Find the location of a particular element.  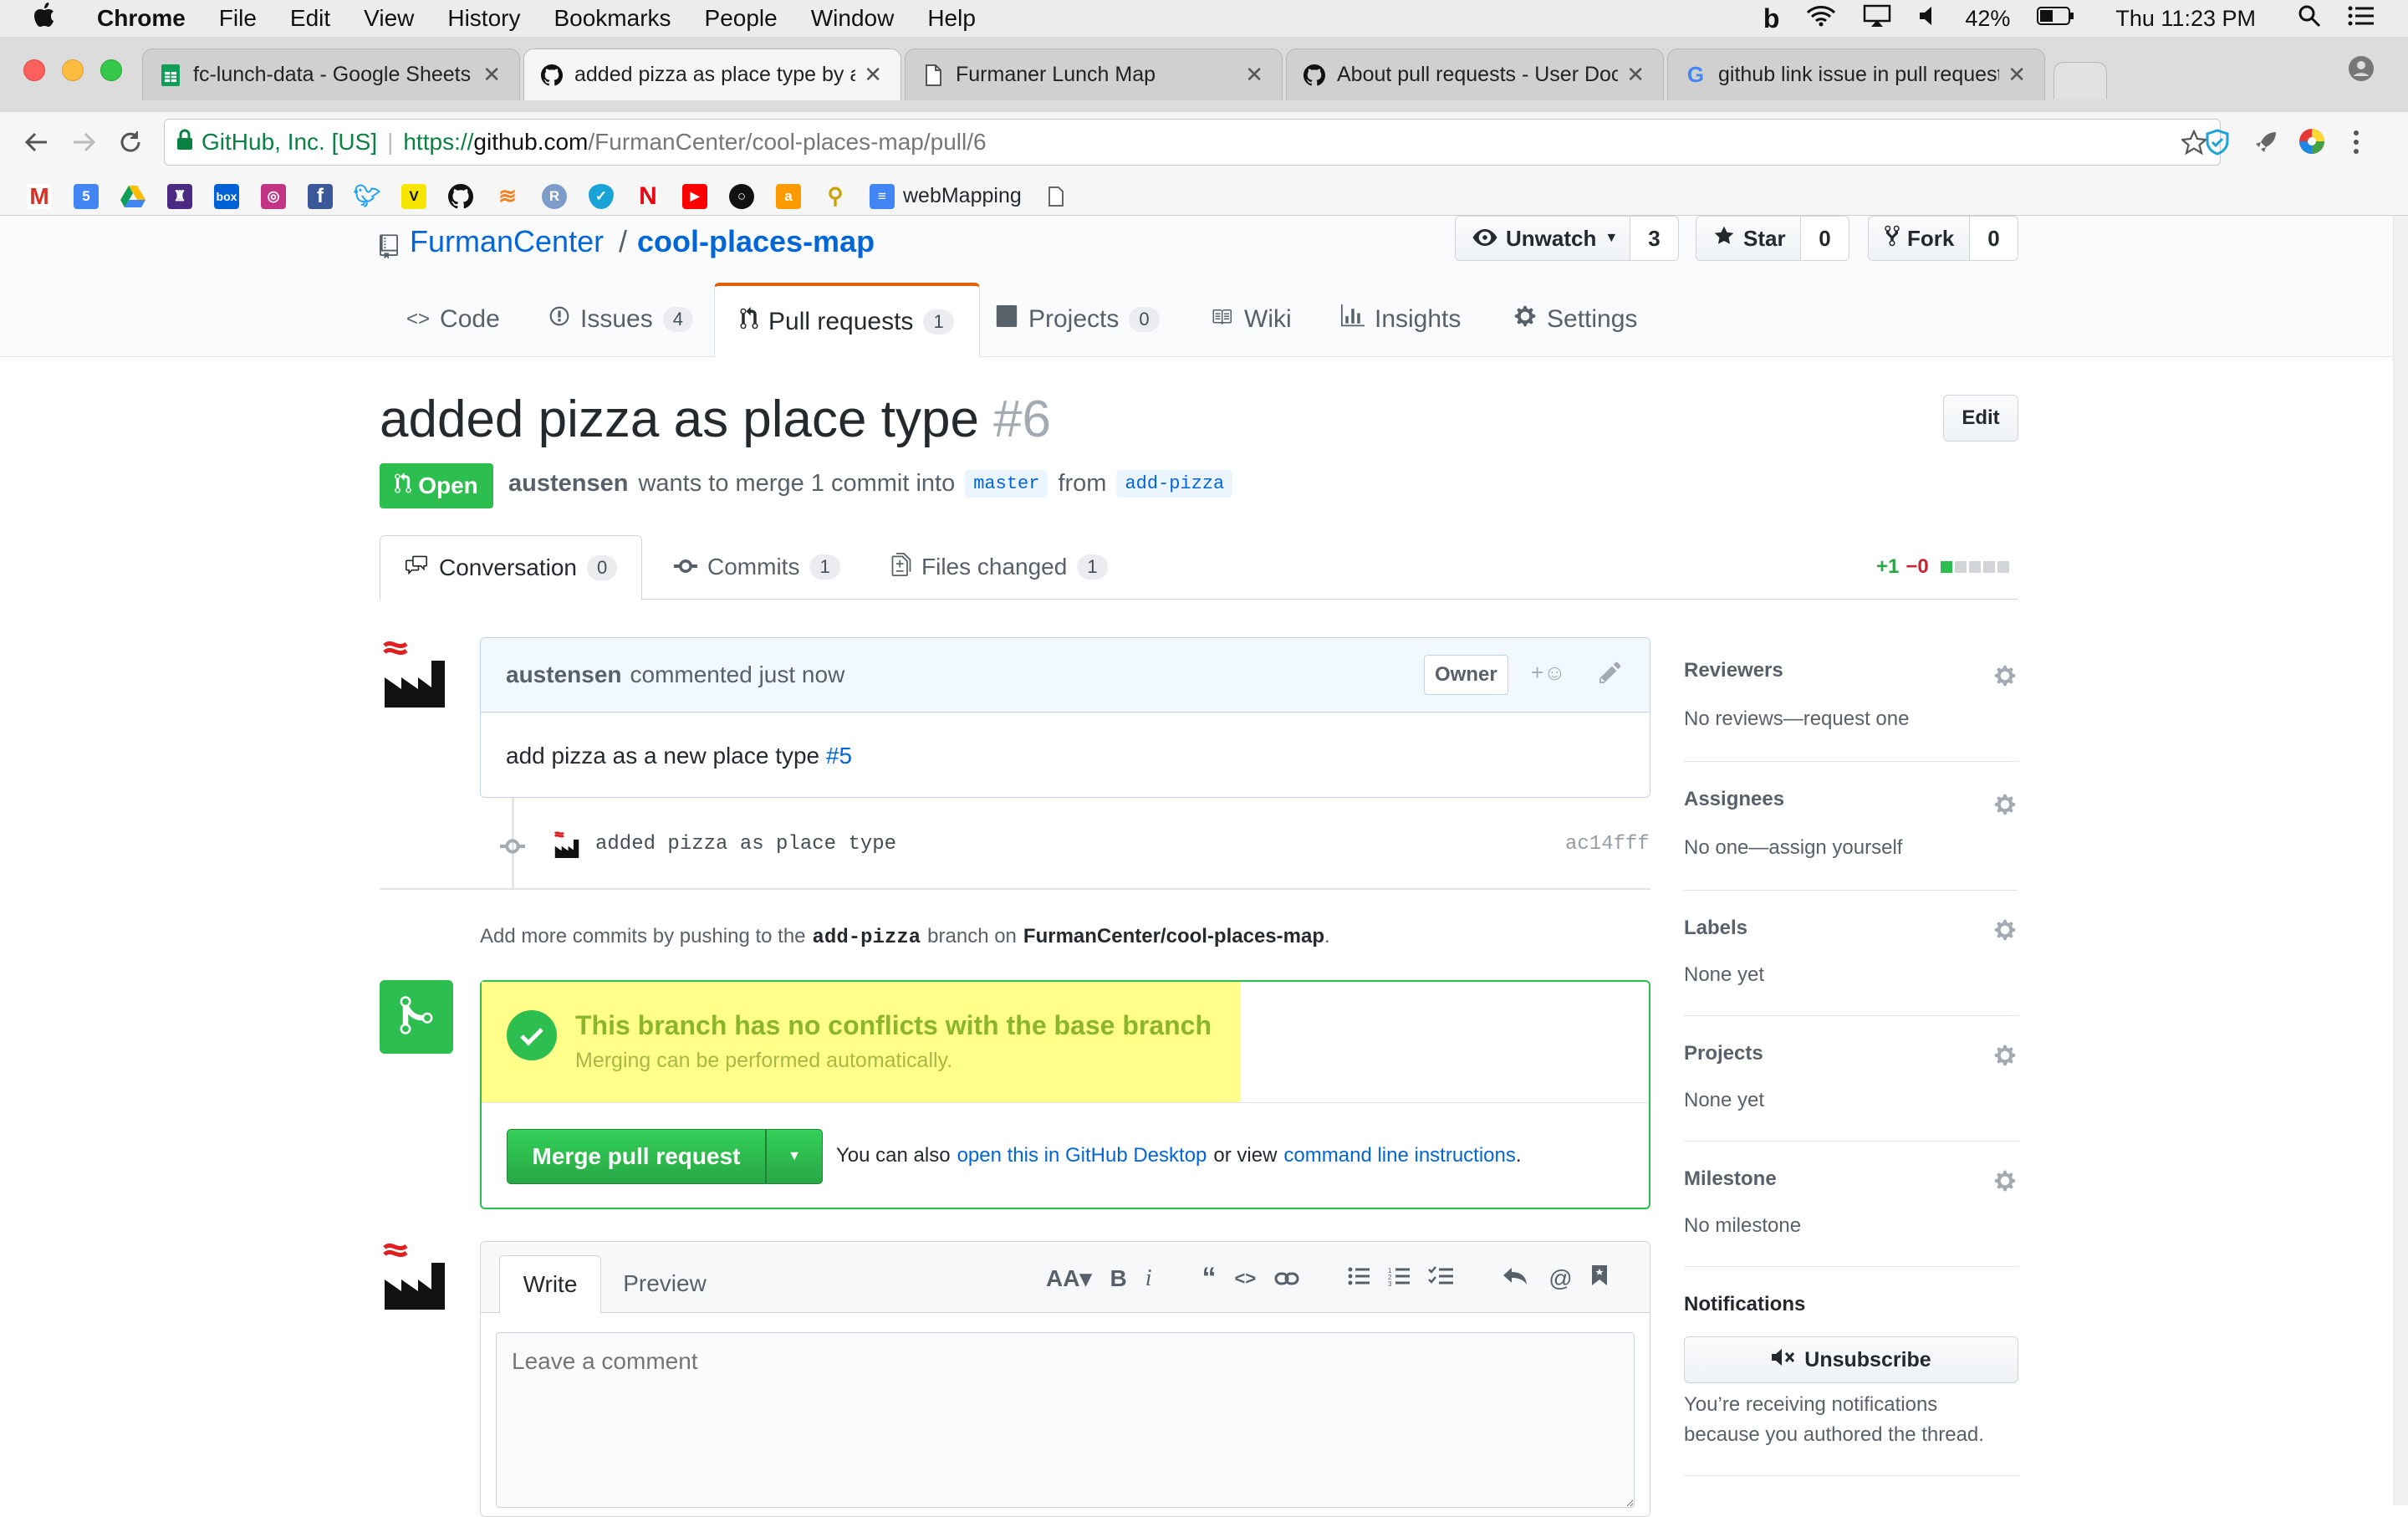

twitter-icon: 🐦︎ is located at coordinates (368, 196).